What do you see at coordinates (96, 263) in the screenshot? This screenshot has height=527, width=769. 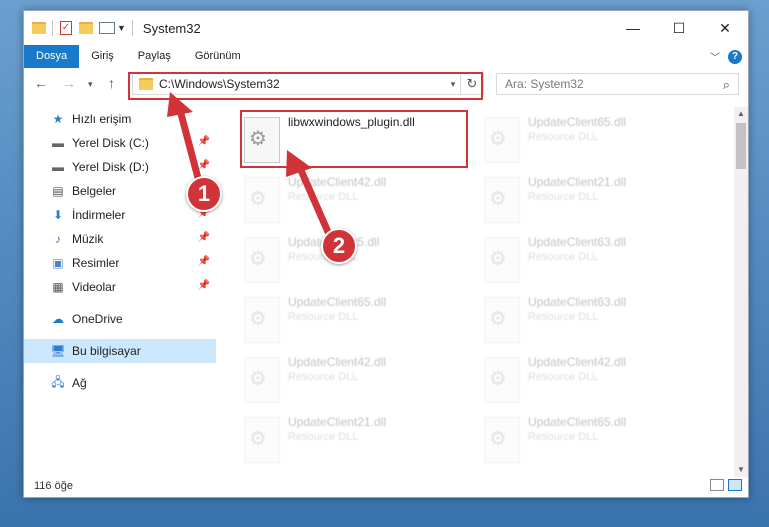 I see `nav-item-label: Resimler` at bounding box center [96, 263].